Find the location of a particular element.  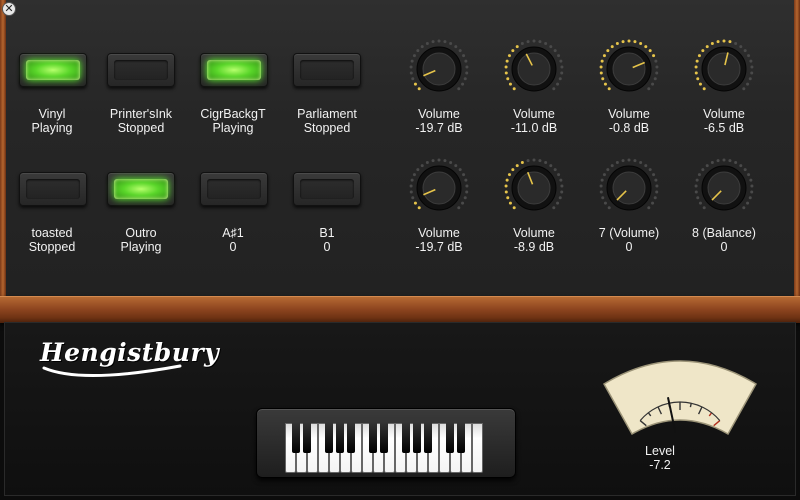

close-icon: ✕ is located at coordinates (9, 9).